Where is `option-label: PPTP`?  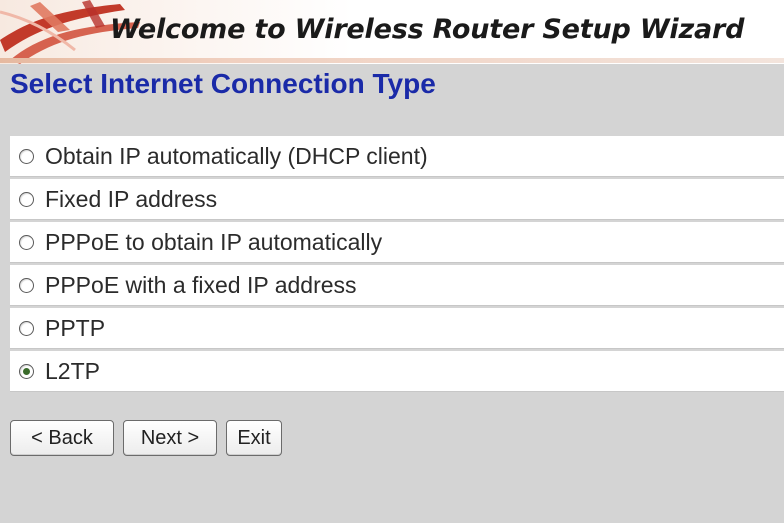 option-label: PPTP is located at coordinates (75, 327).